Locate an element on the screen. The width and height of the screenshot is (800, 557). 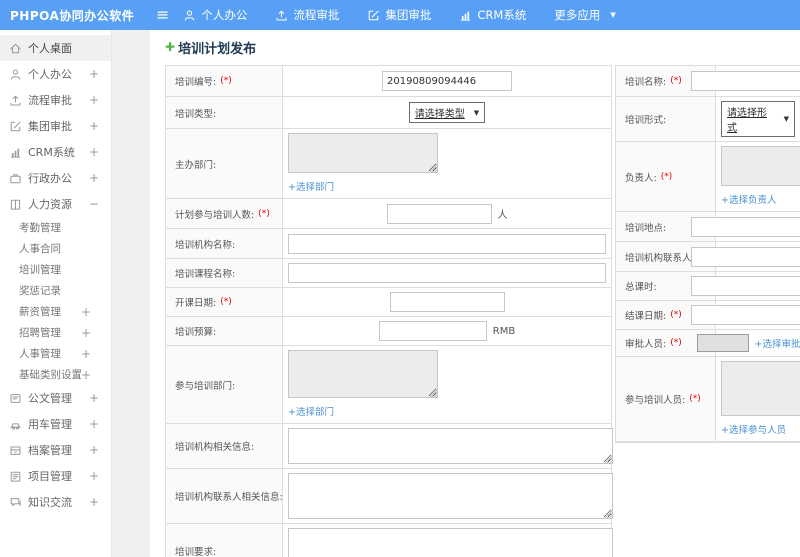
form-row-training-name: 培训名称: (*) is located at coordinates (708, 81).